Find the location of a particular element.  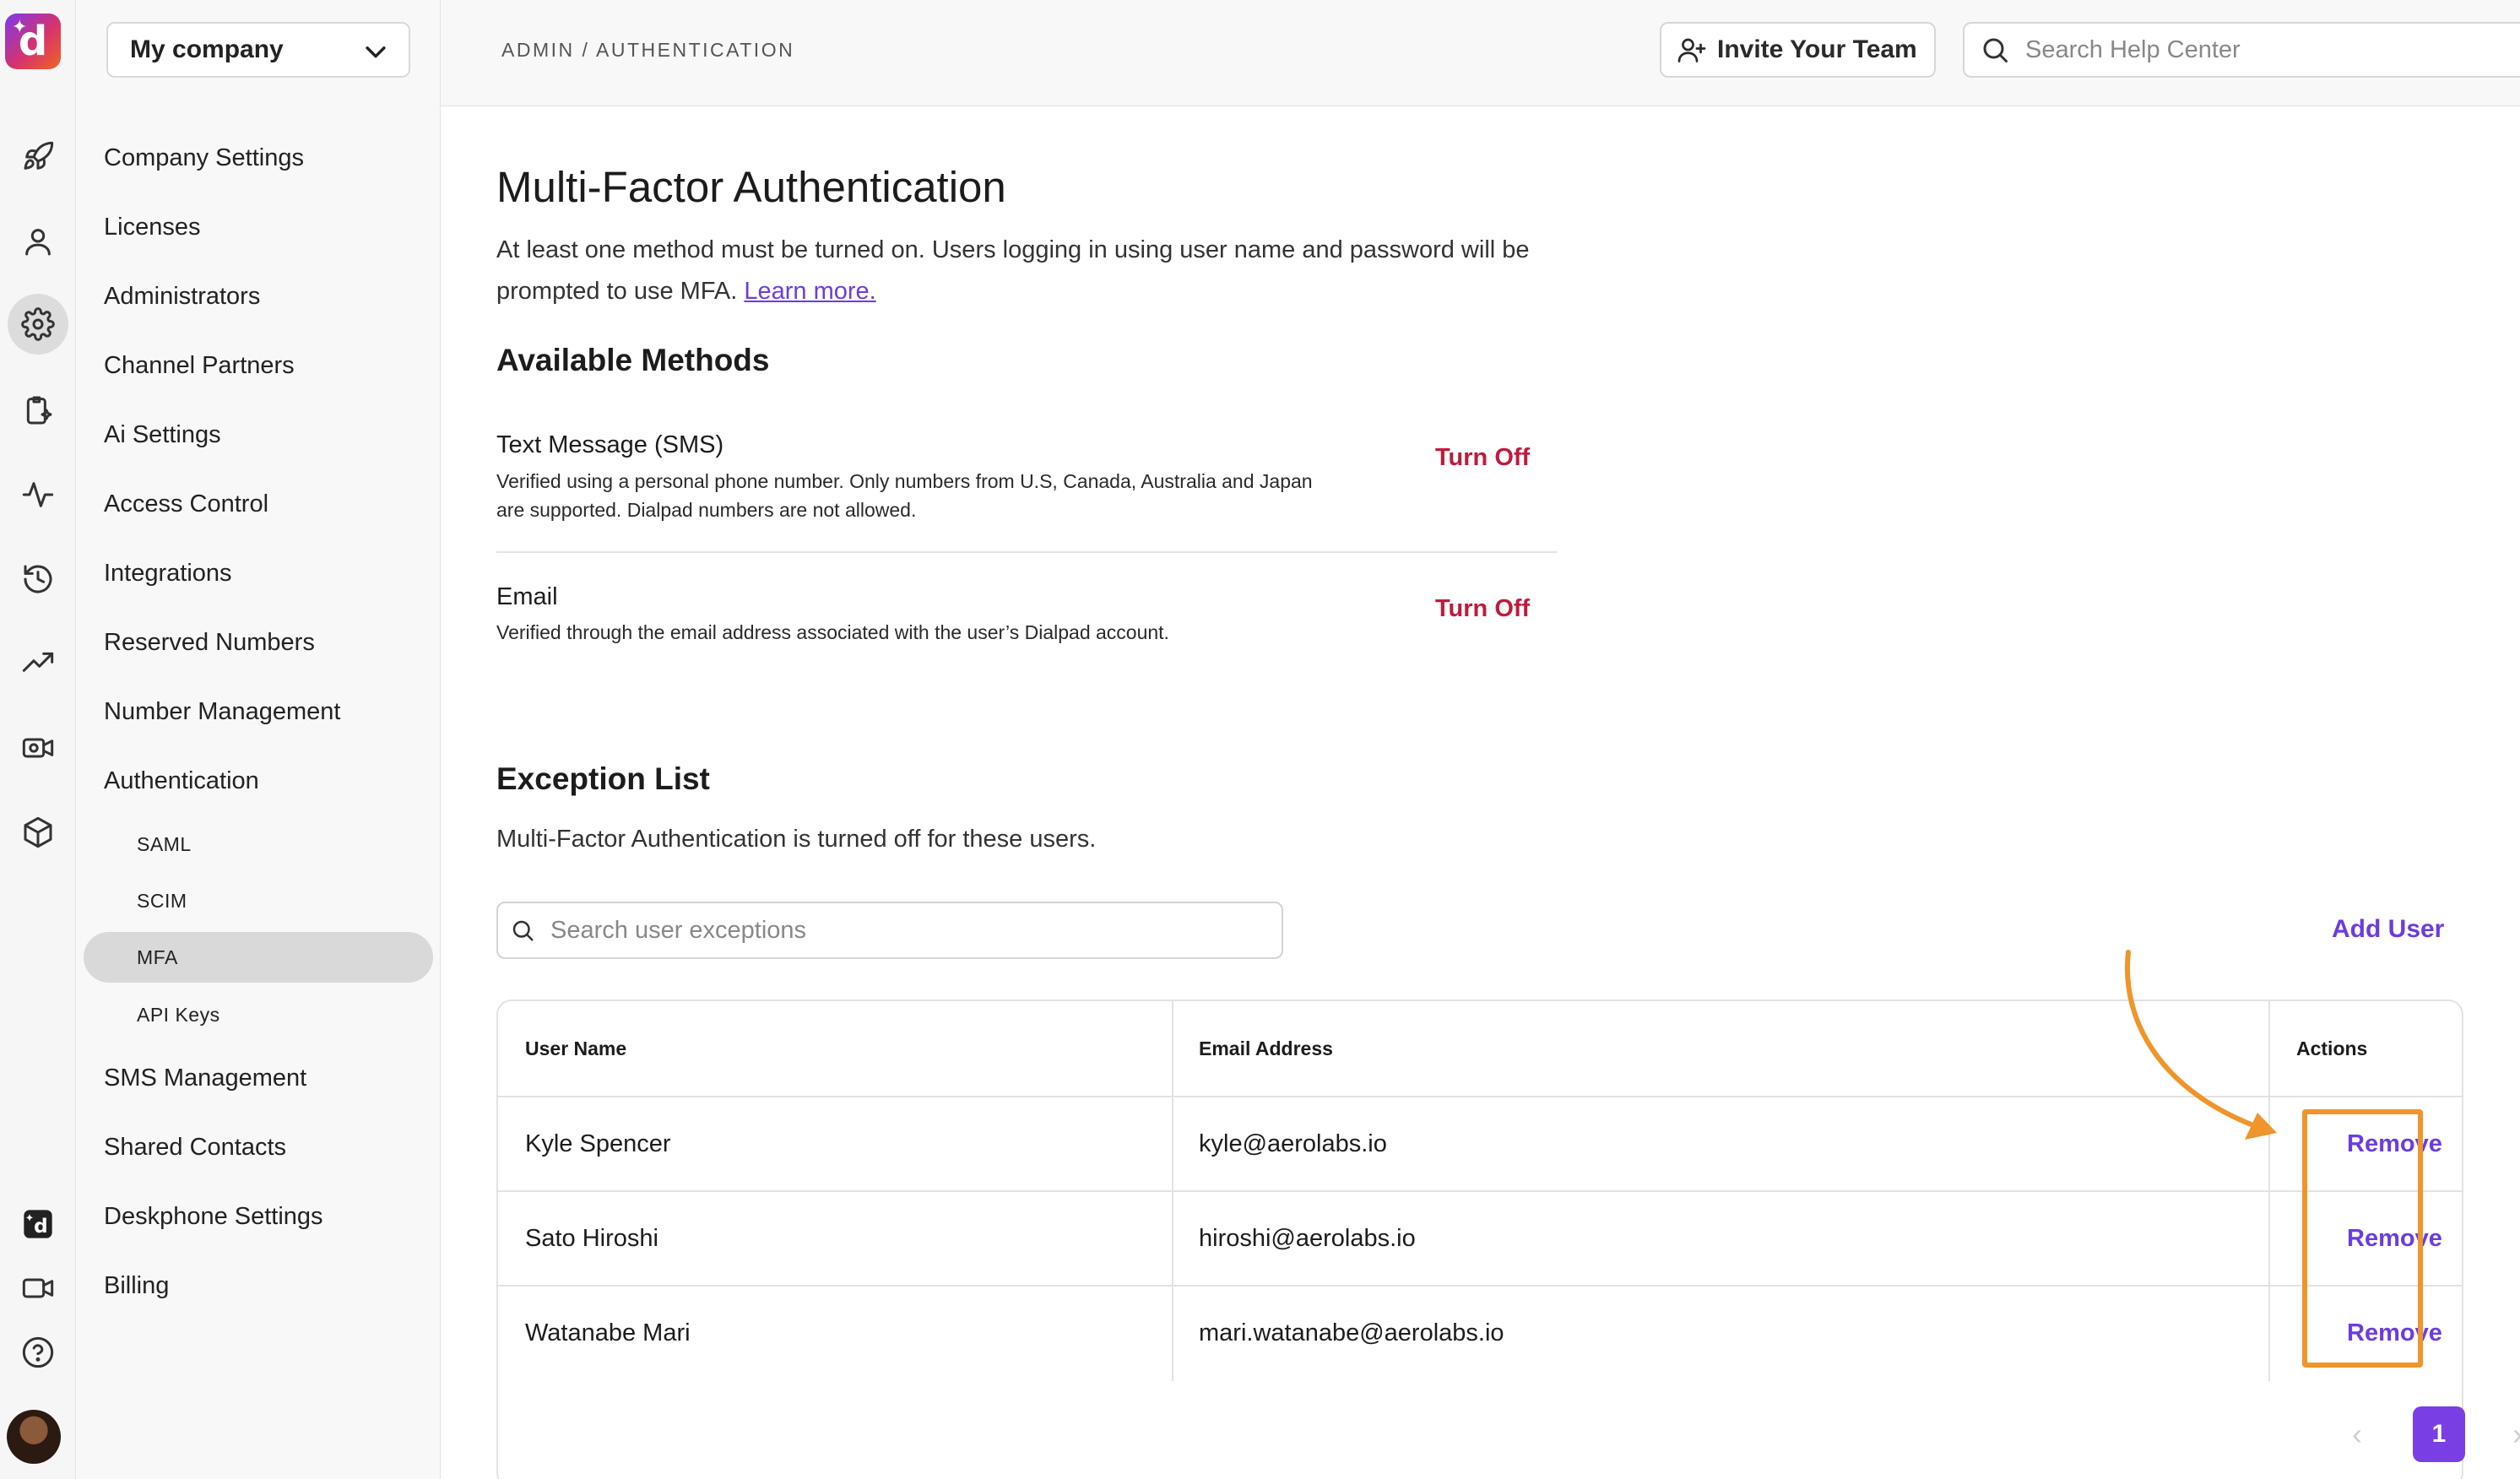

invite-team-label: Invite Your Team is located at coordinates (1817, 49).